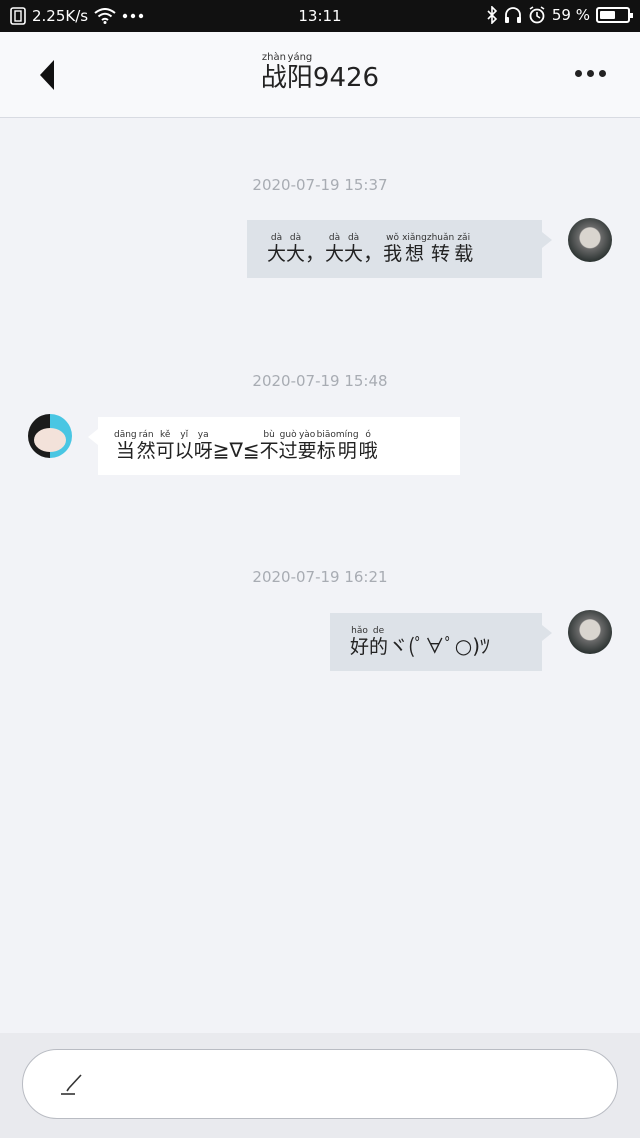  Describe the element at coordinates (320, 16) in the screenshot. I see `status-bar: 2.25K/s 13:11 59 %` at that location.